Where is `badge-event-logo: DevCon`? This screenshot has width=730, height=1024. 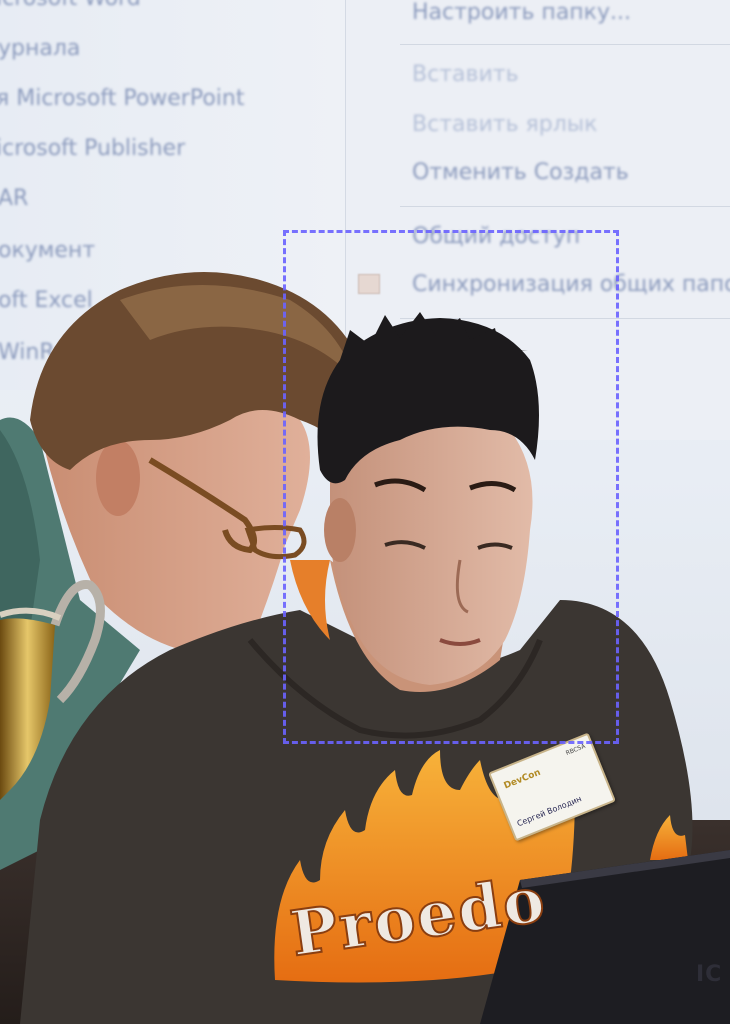
badge-event-logo: DevCon is located at coordinates (522, 779).